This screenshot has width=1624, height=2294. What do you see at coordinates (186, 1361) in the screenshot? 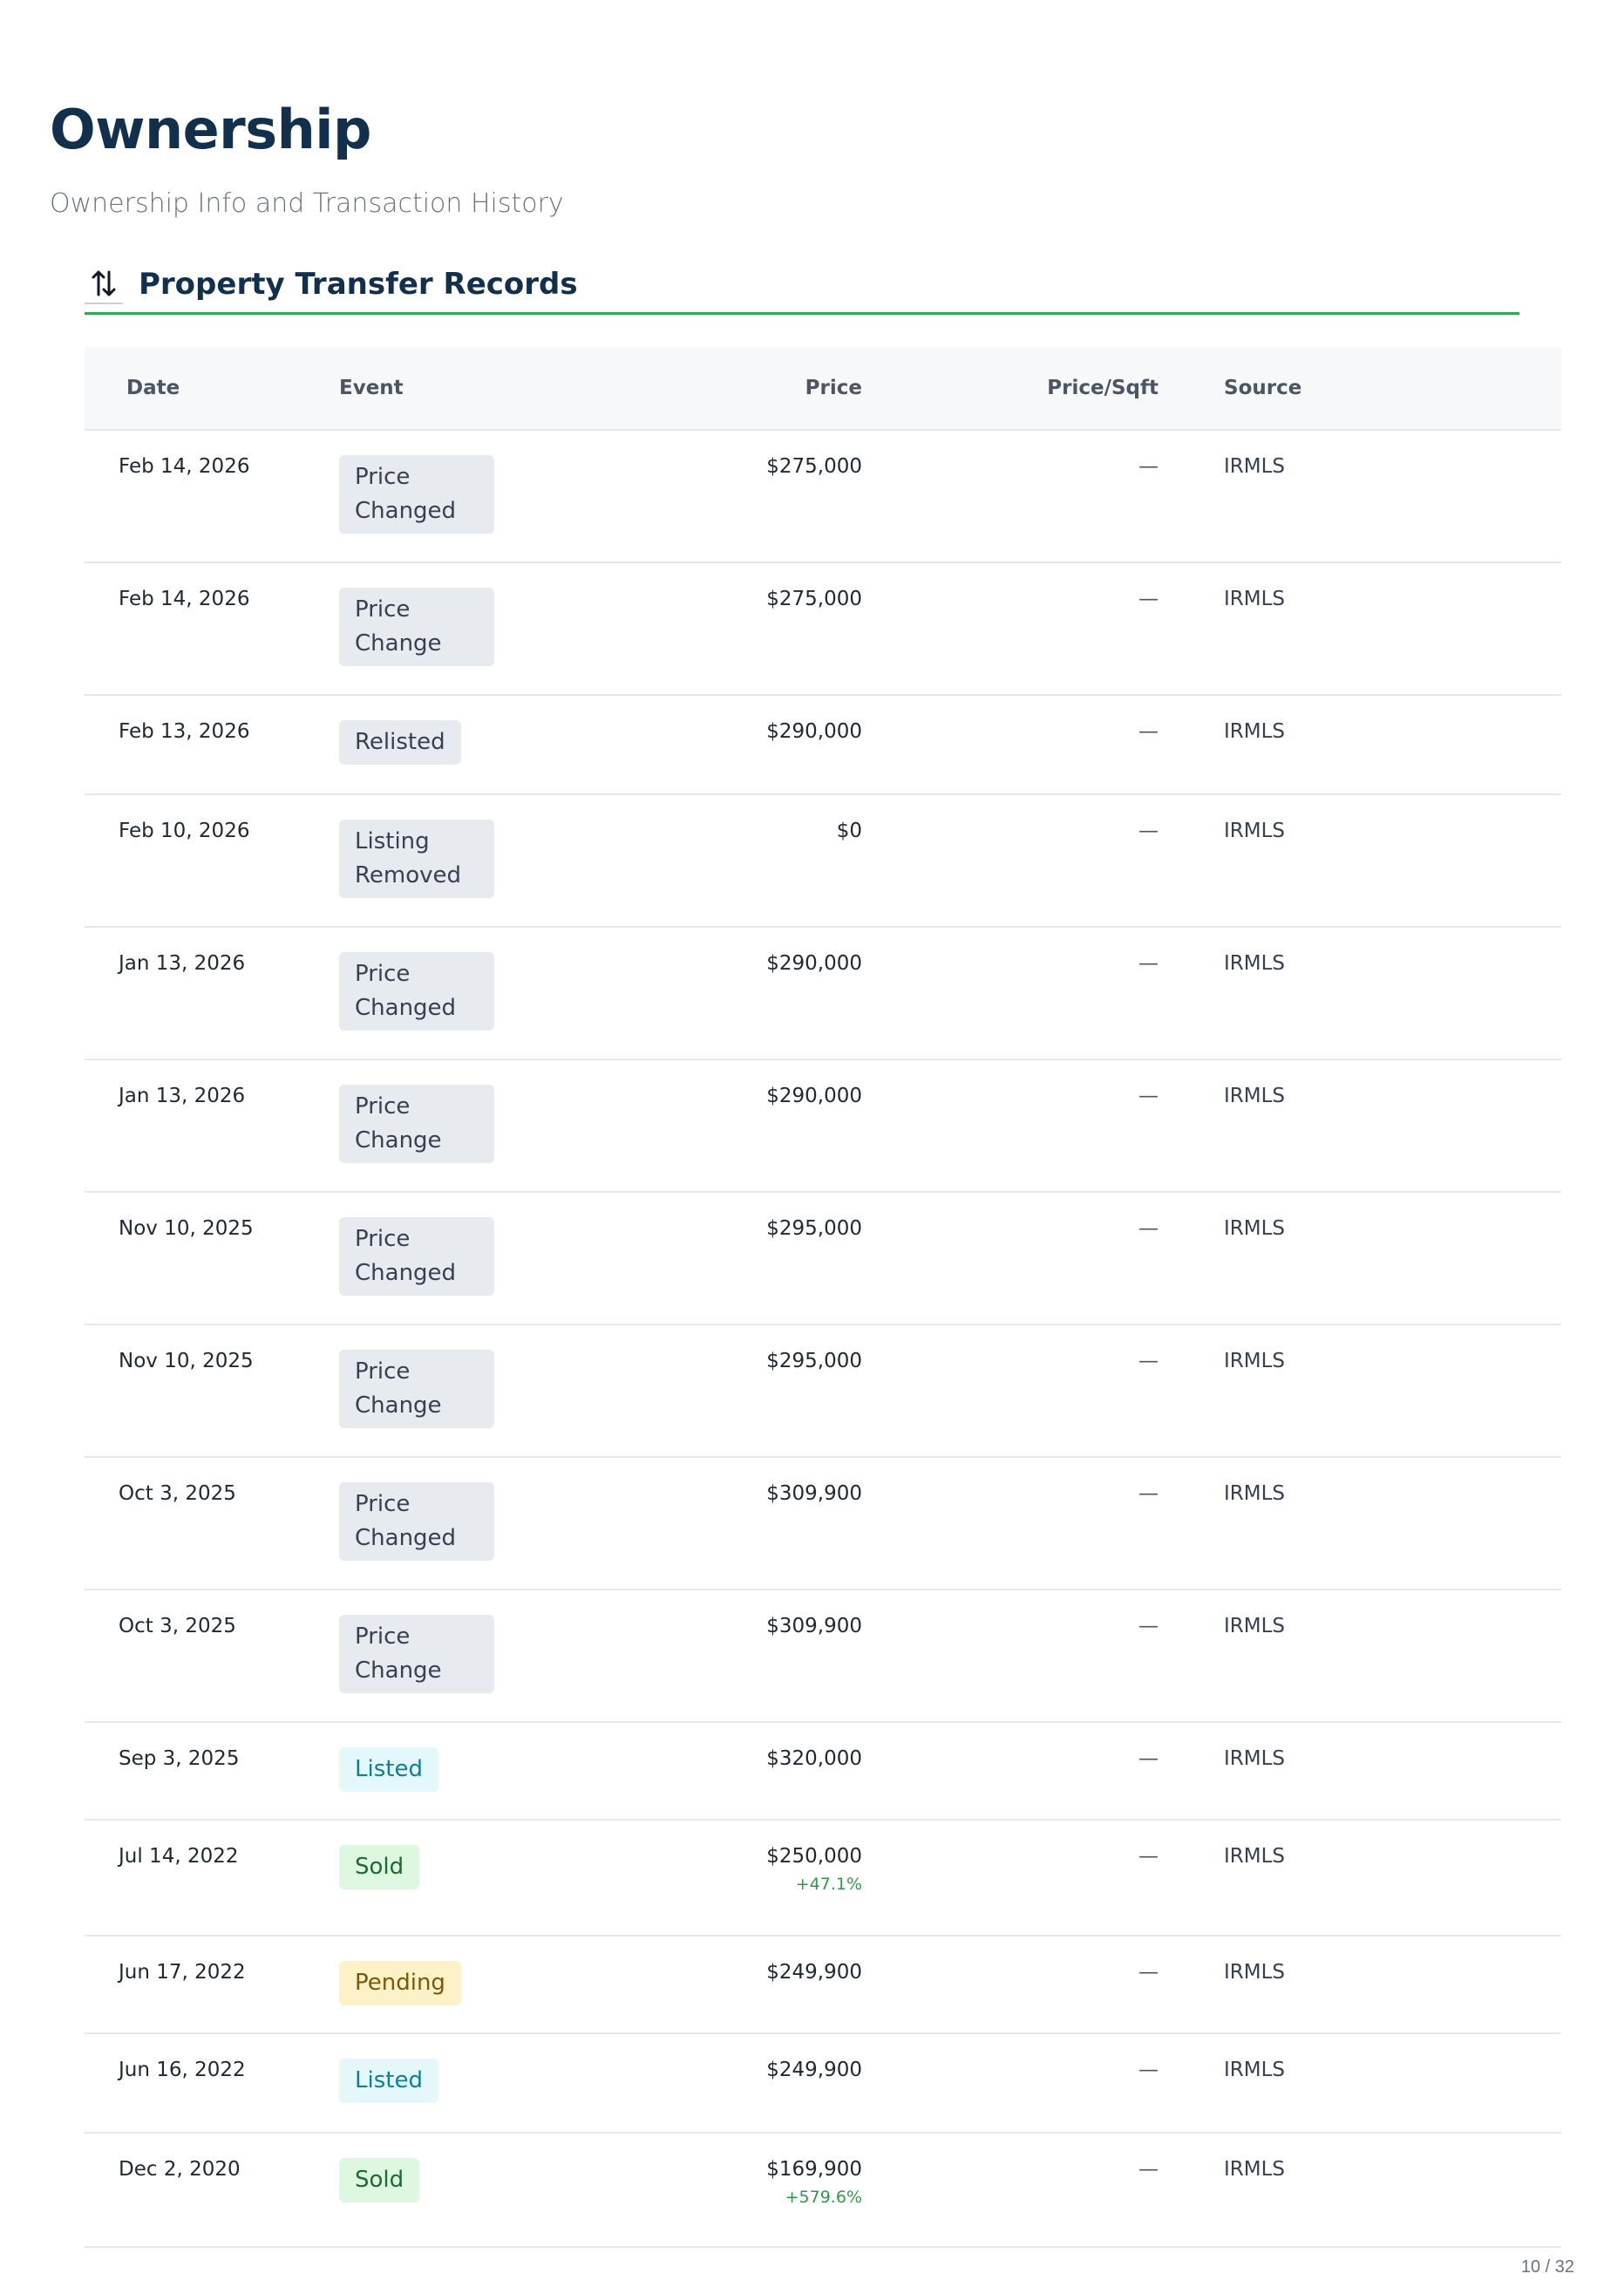
I see `row-date: Nov 10, 2025` at bounding box center [186, 1361].